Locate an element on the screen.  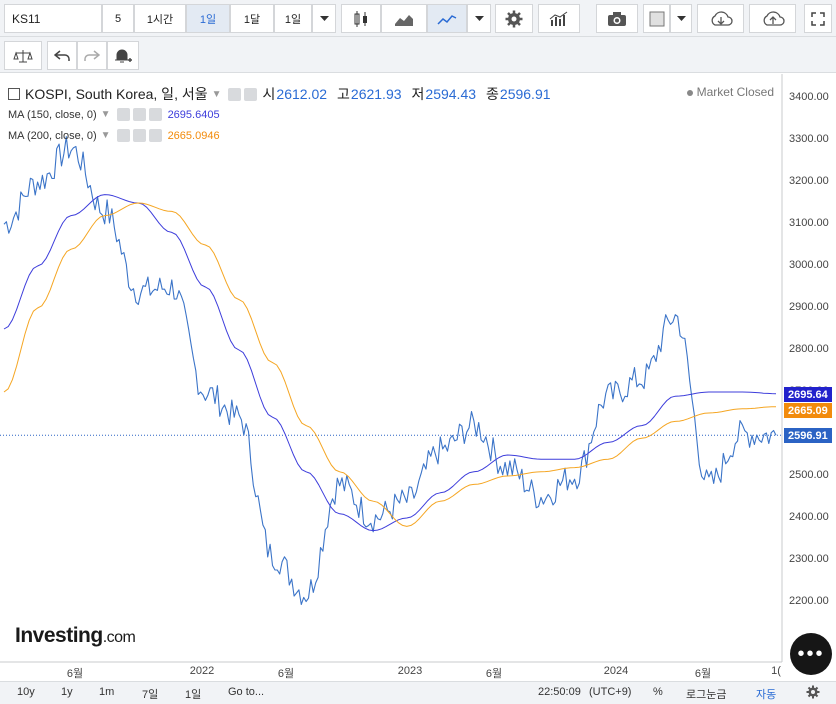
x-tick-label: 2024 is located at coordinates (616, 671).